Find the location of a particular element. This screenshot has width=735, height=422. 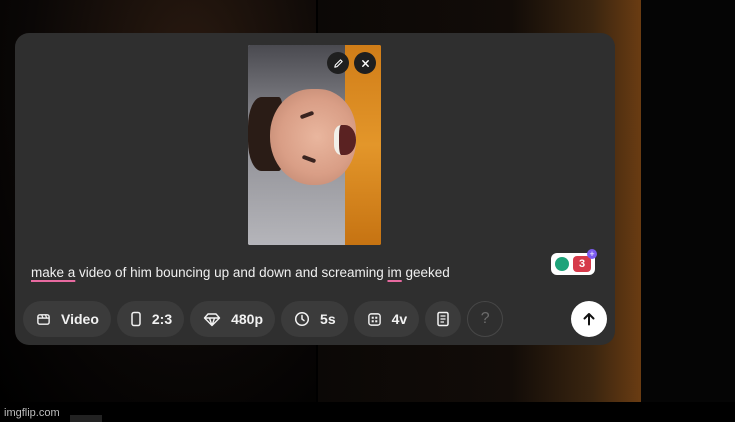

prompt-text: geeked is located at coordinates (425, 272).